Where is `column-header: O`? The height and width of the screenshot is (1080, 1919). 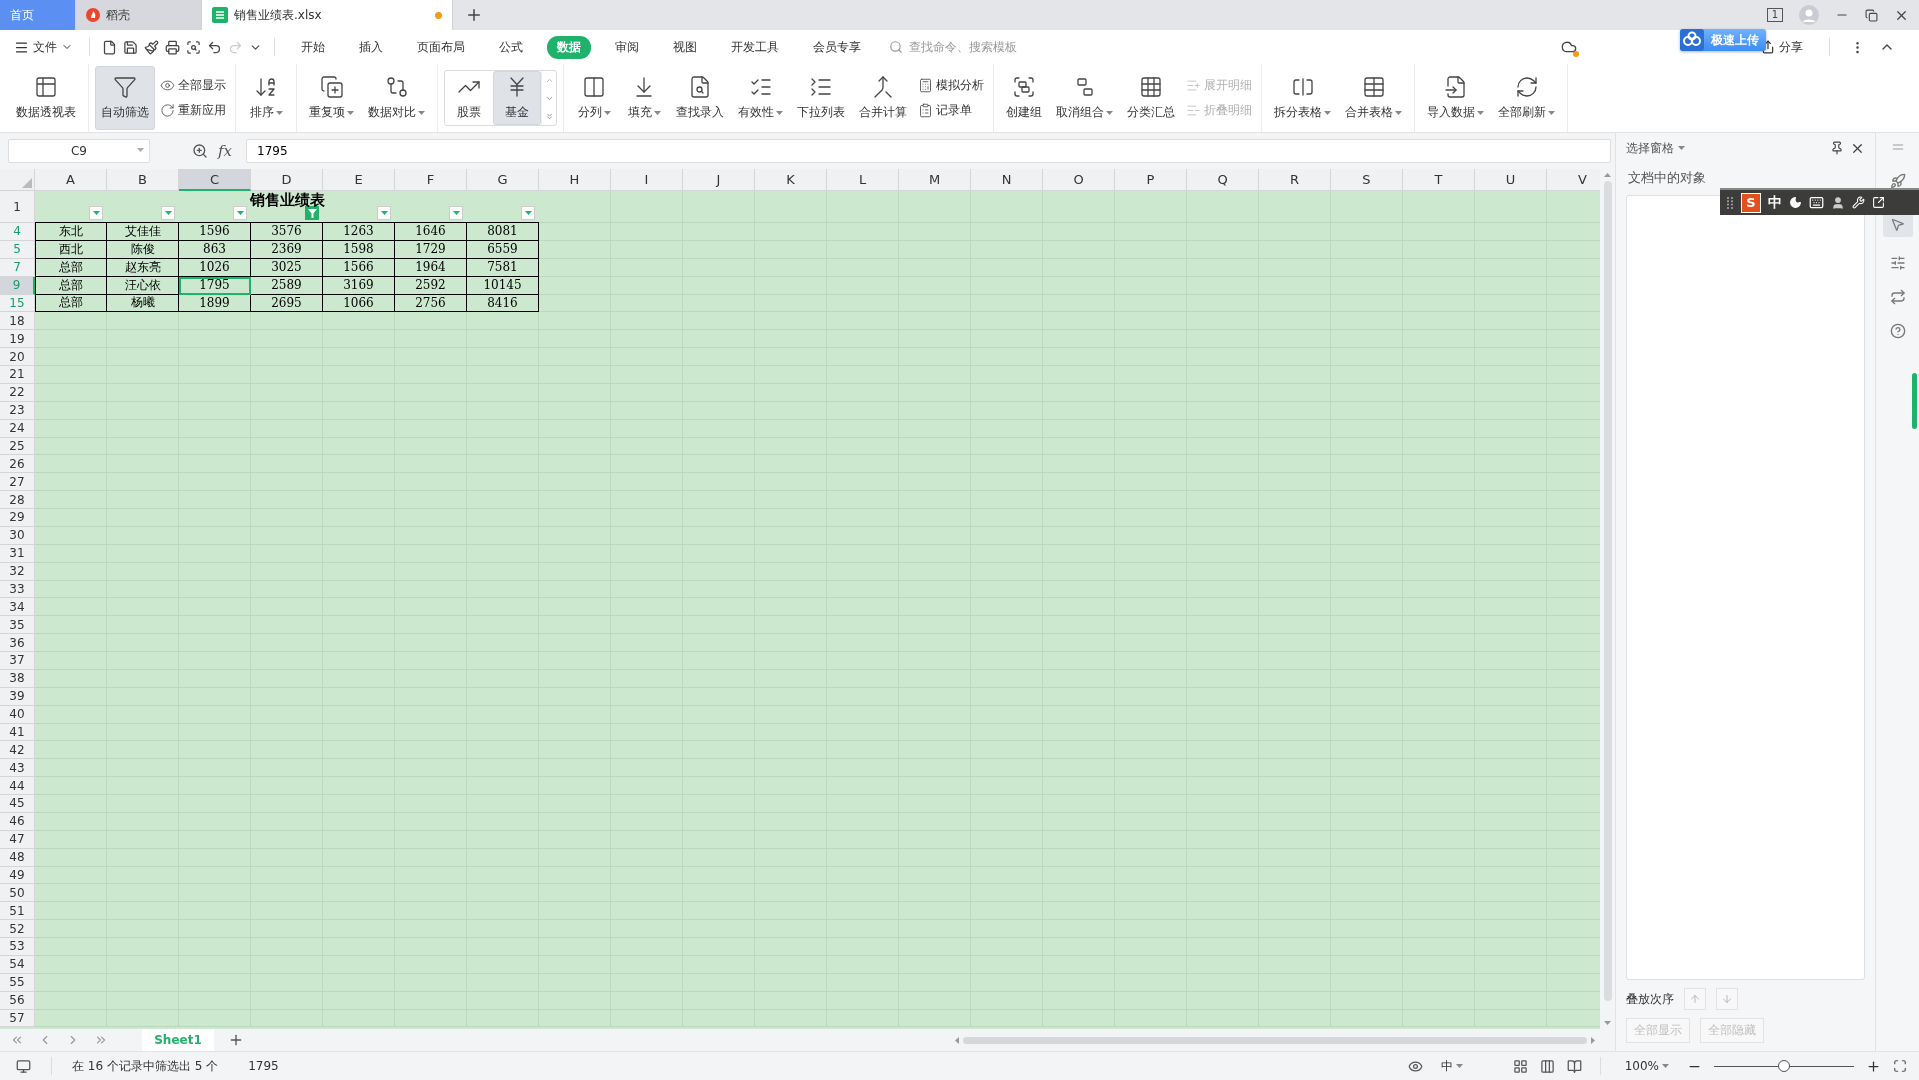
column-header: O is located at coordinates (1079, 180).